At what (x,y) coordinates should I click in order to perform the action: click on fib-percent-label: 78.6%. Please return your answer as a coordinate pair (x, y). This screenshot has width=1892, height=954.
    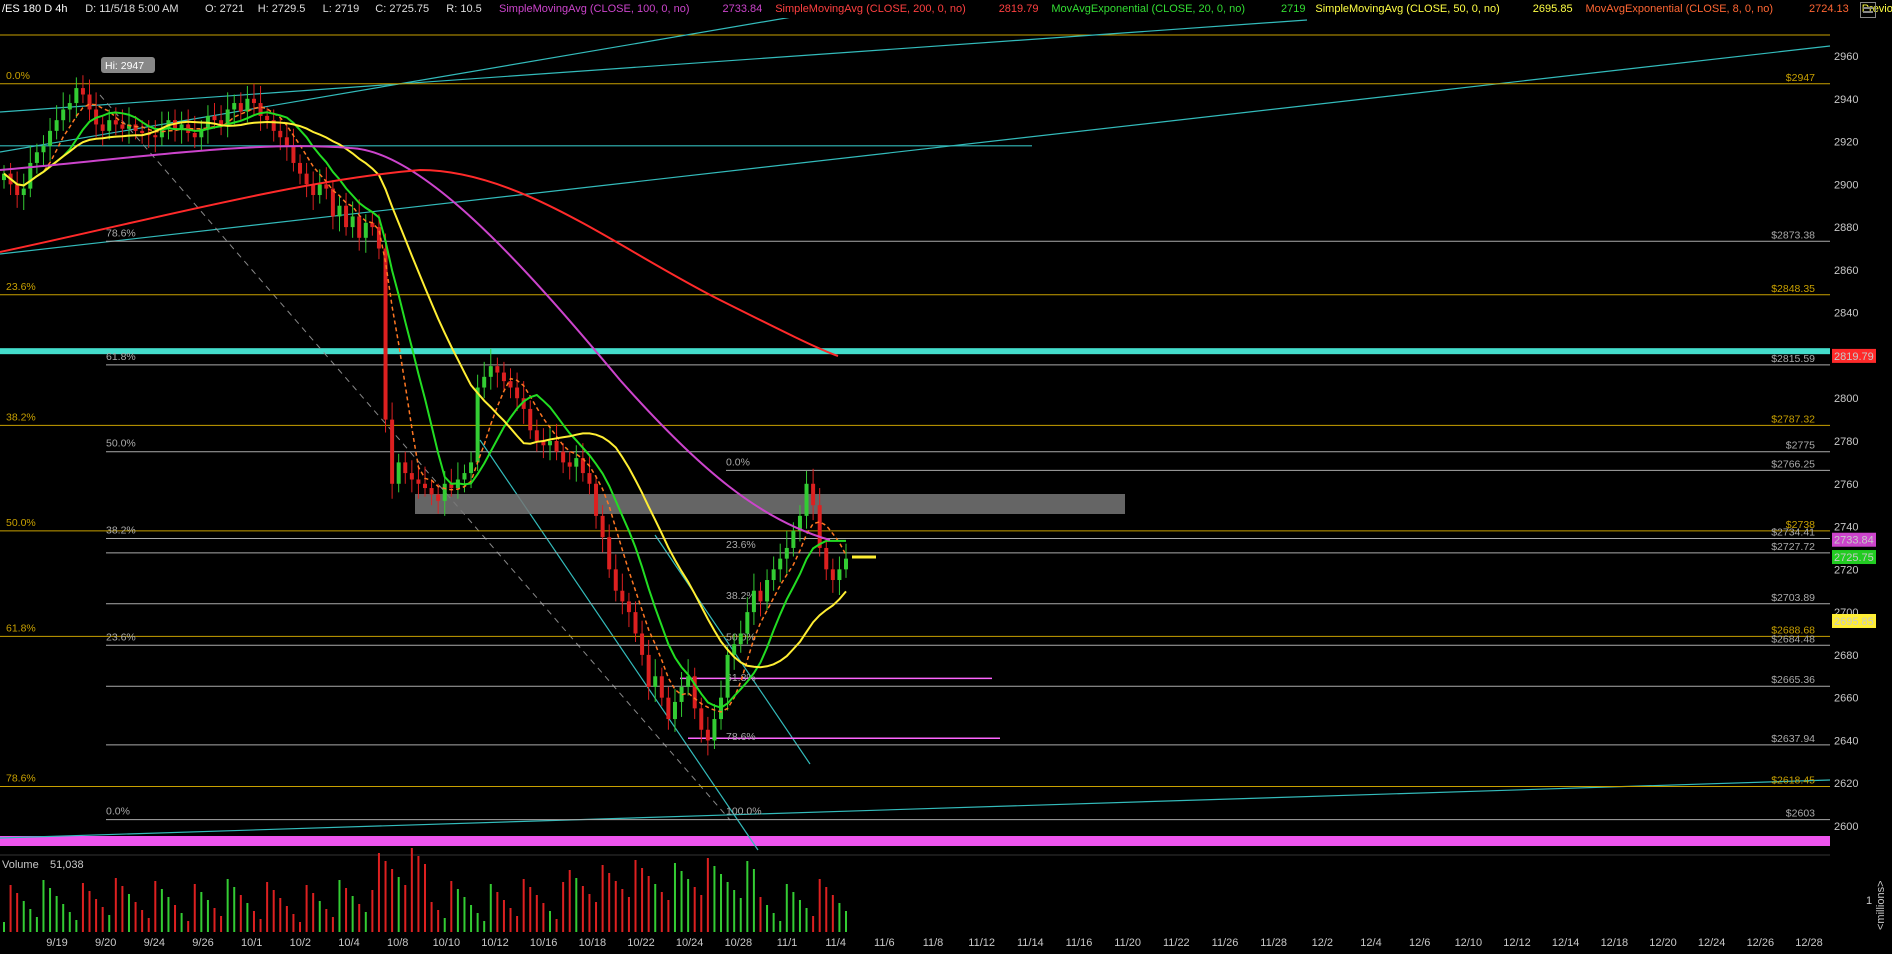
    Looking at the image, I should click on (21, 779).